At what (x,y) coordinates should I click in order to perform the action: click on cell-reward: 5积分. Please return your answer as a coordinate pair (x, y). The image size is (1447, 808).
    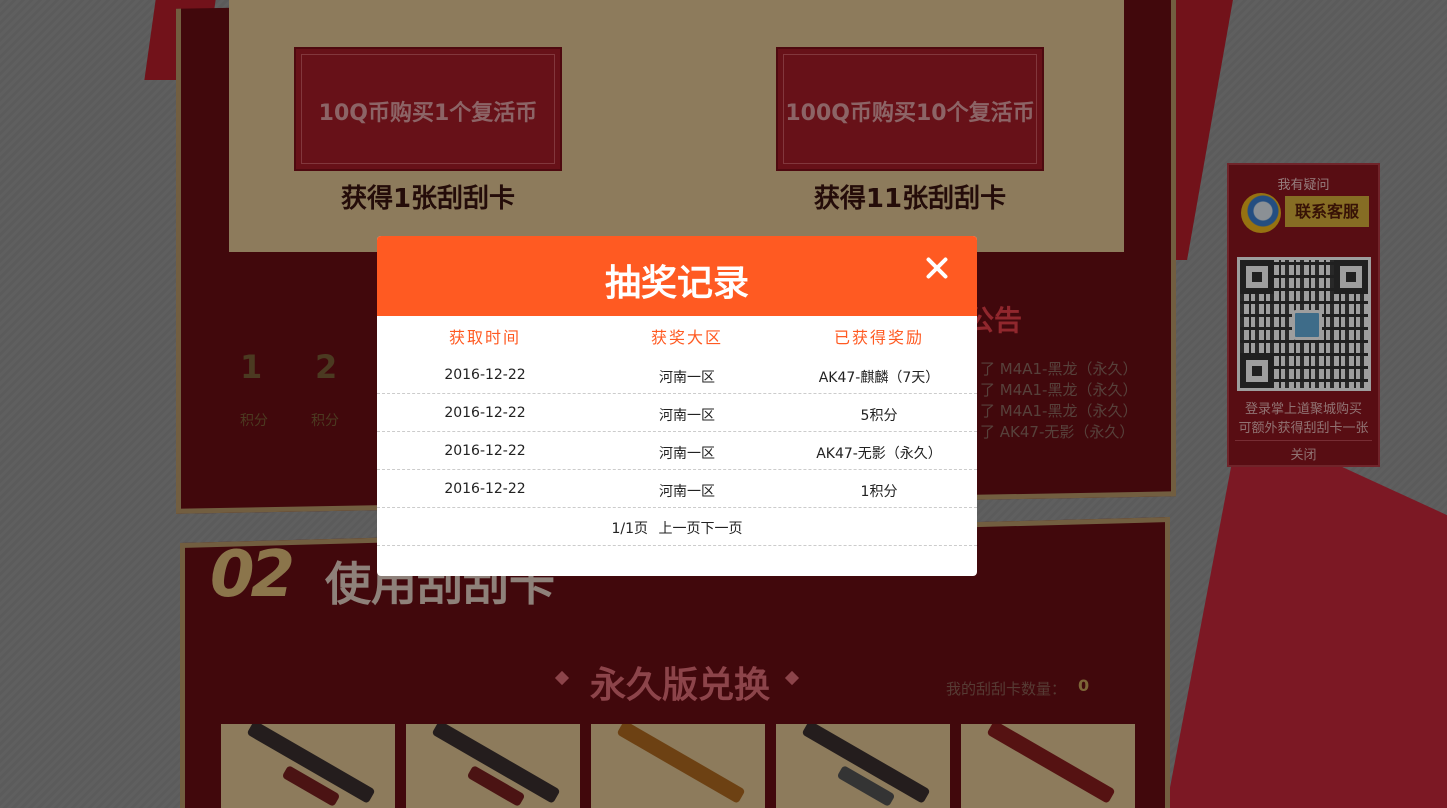
    Looking at the image, I should click on (879, 416).